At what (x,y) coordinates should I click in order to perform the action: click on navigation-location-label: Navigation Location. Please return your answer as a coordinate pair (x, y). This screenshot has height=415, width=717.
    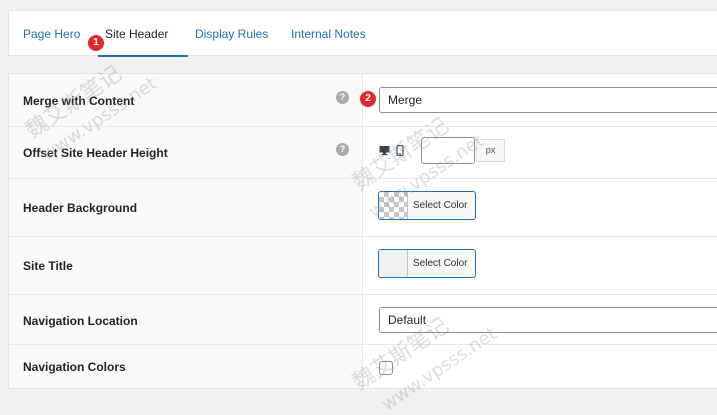
    Looking at the image, I should click on (80, 321).